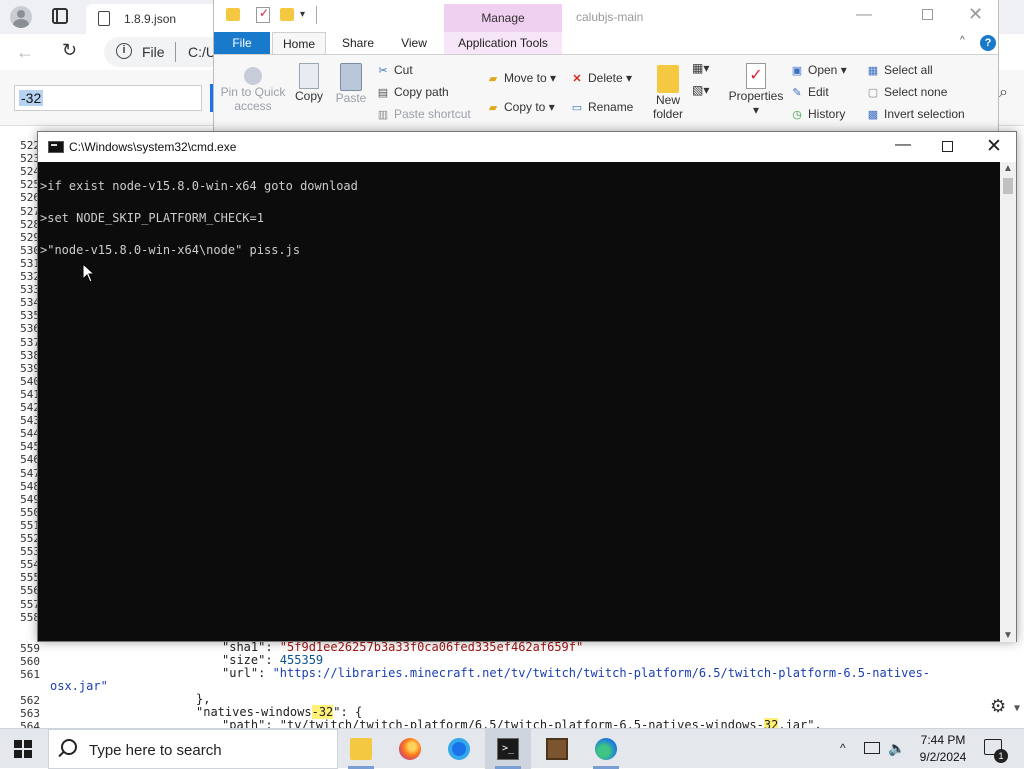 The width and height of the screenshot is (1024, 769). I want to click on history-button: ◷ History, so click(817, 114).